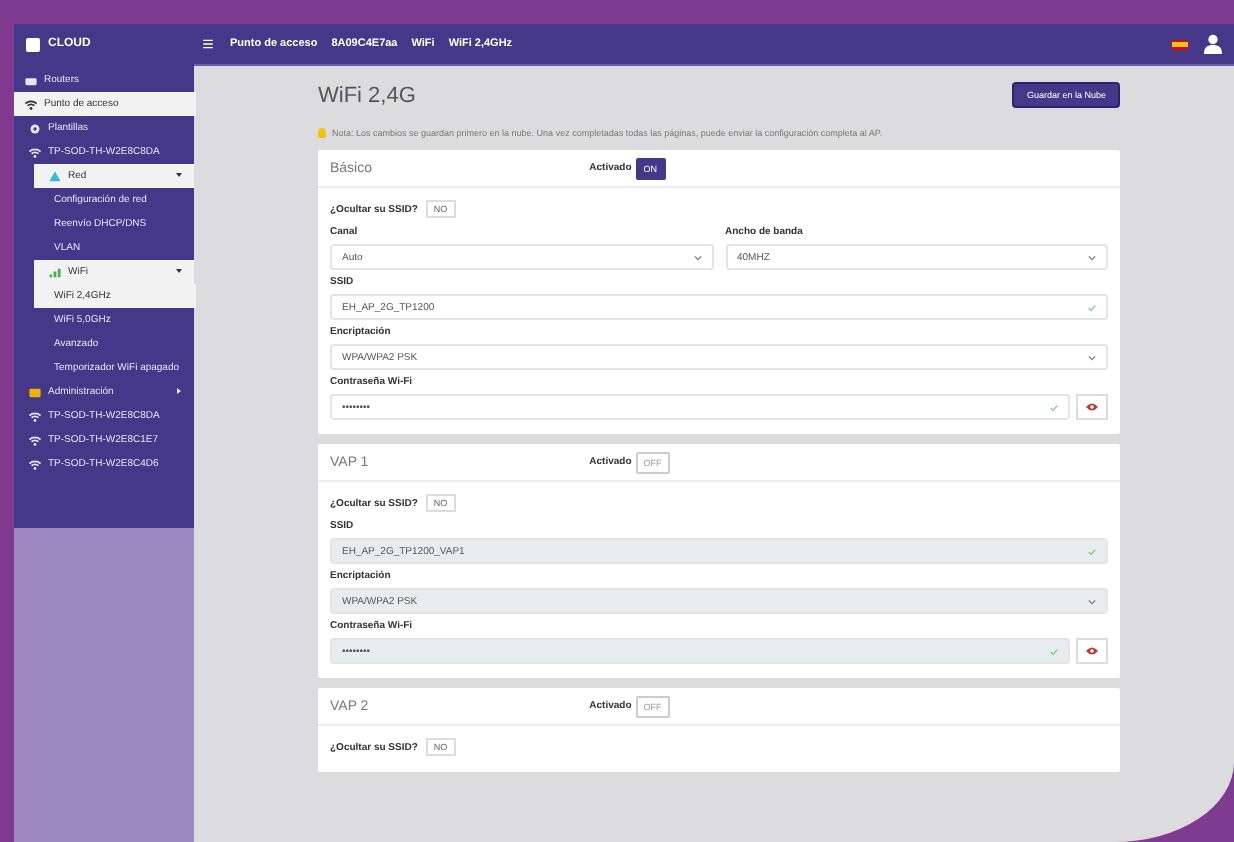 The height and width of the screenshot is (842, 1234). Describe the element at coordinates (208, 44) in the screenshot. I see `menu-icon` at that location.